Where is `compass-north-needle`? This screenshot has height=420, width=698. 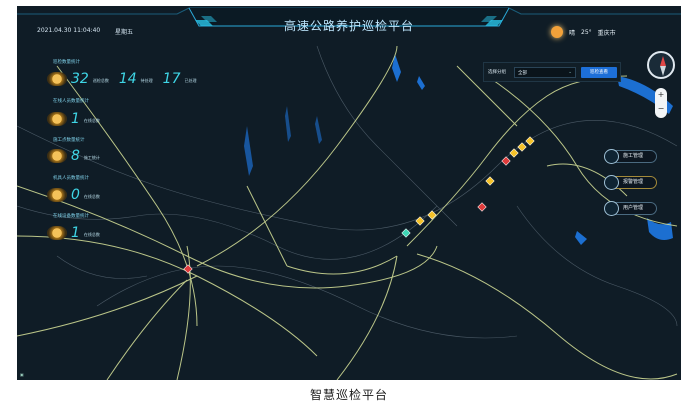
compass-north-needle is located at coordinates (663, 61).